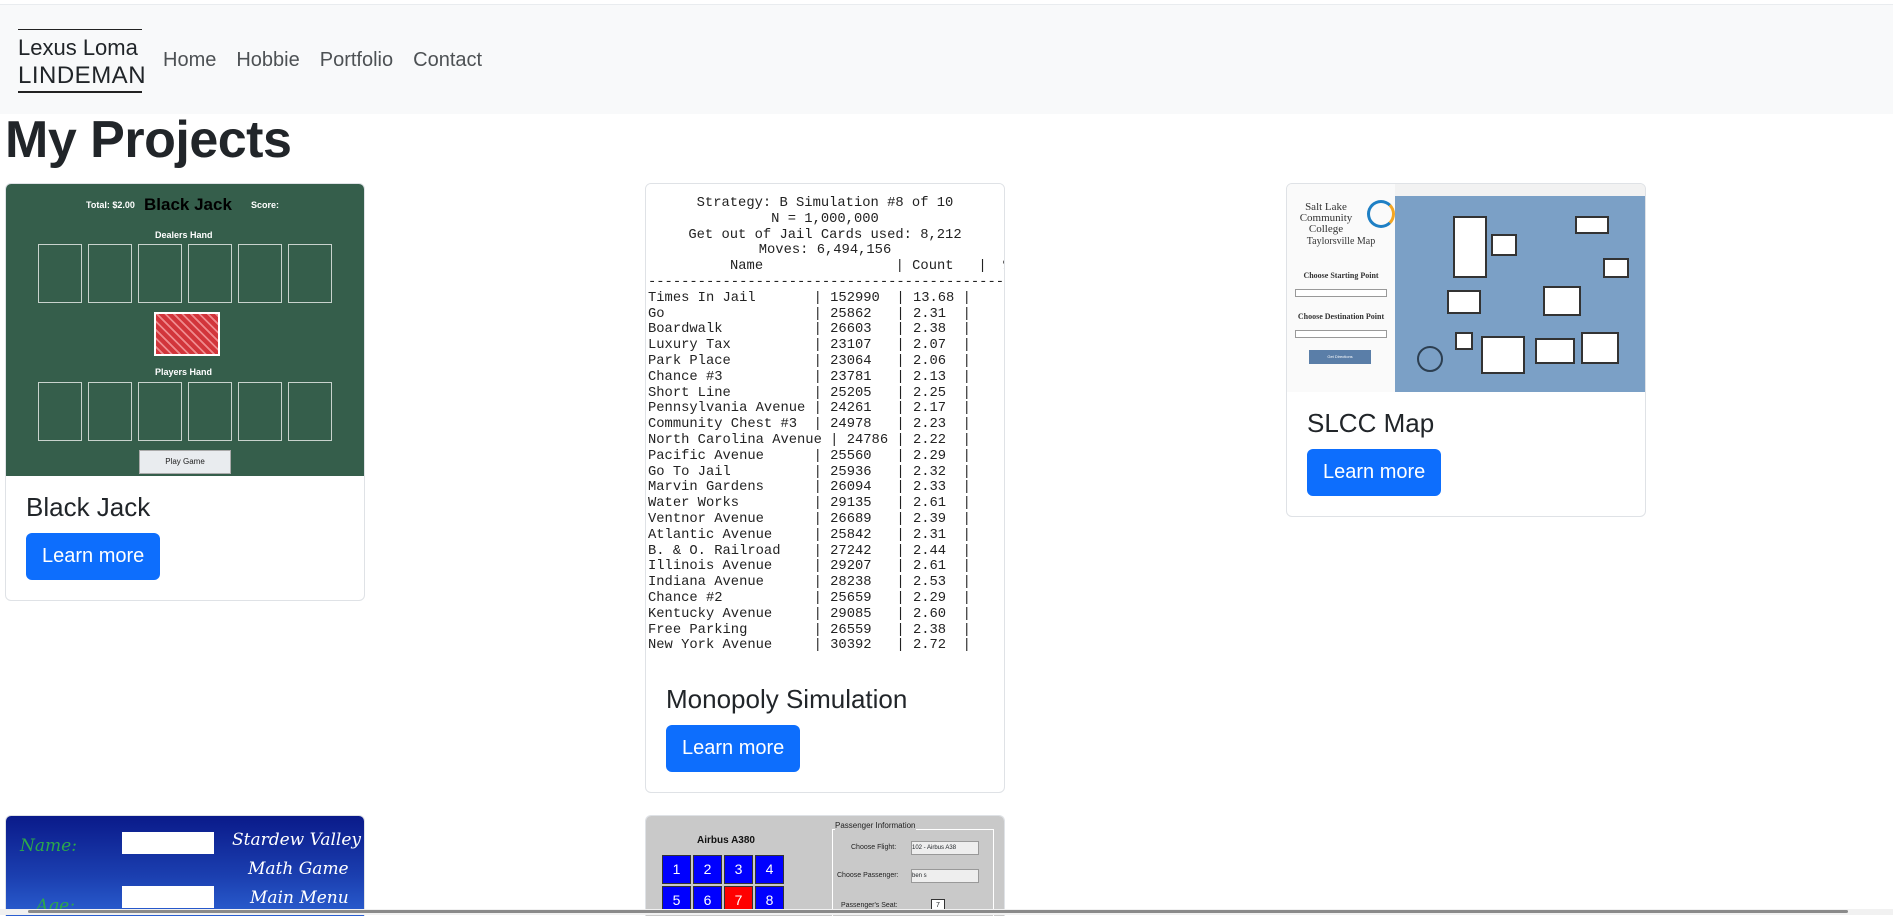 This screenshot has height=916, width=1893. I want to click on mono-row: Illinois Avenue | 29207 | 2.61 |, so click(809, 567).